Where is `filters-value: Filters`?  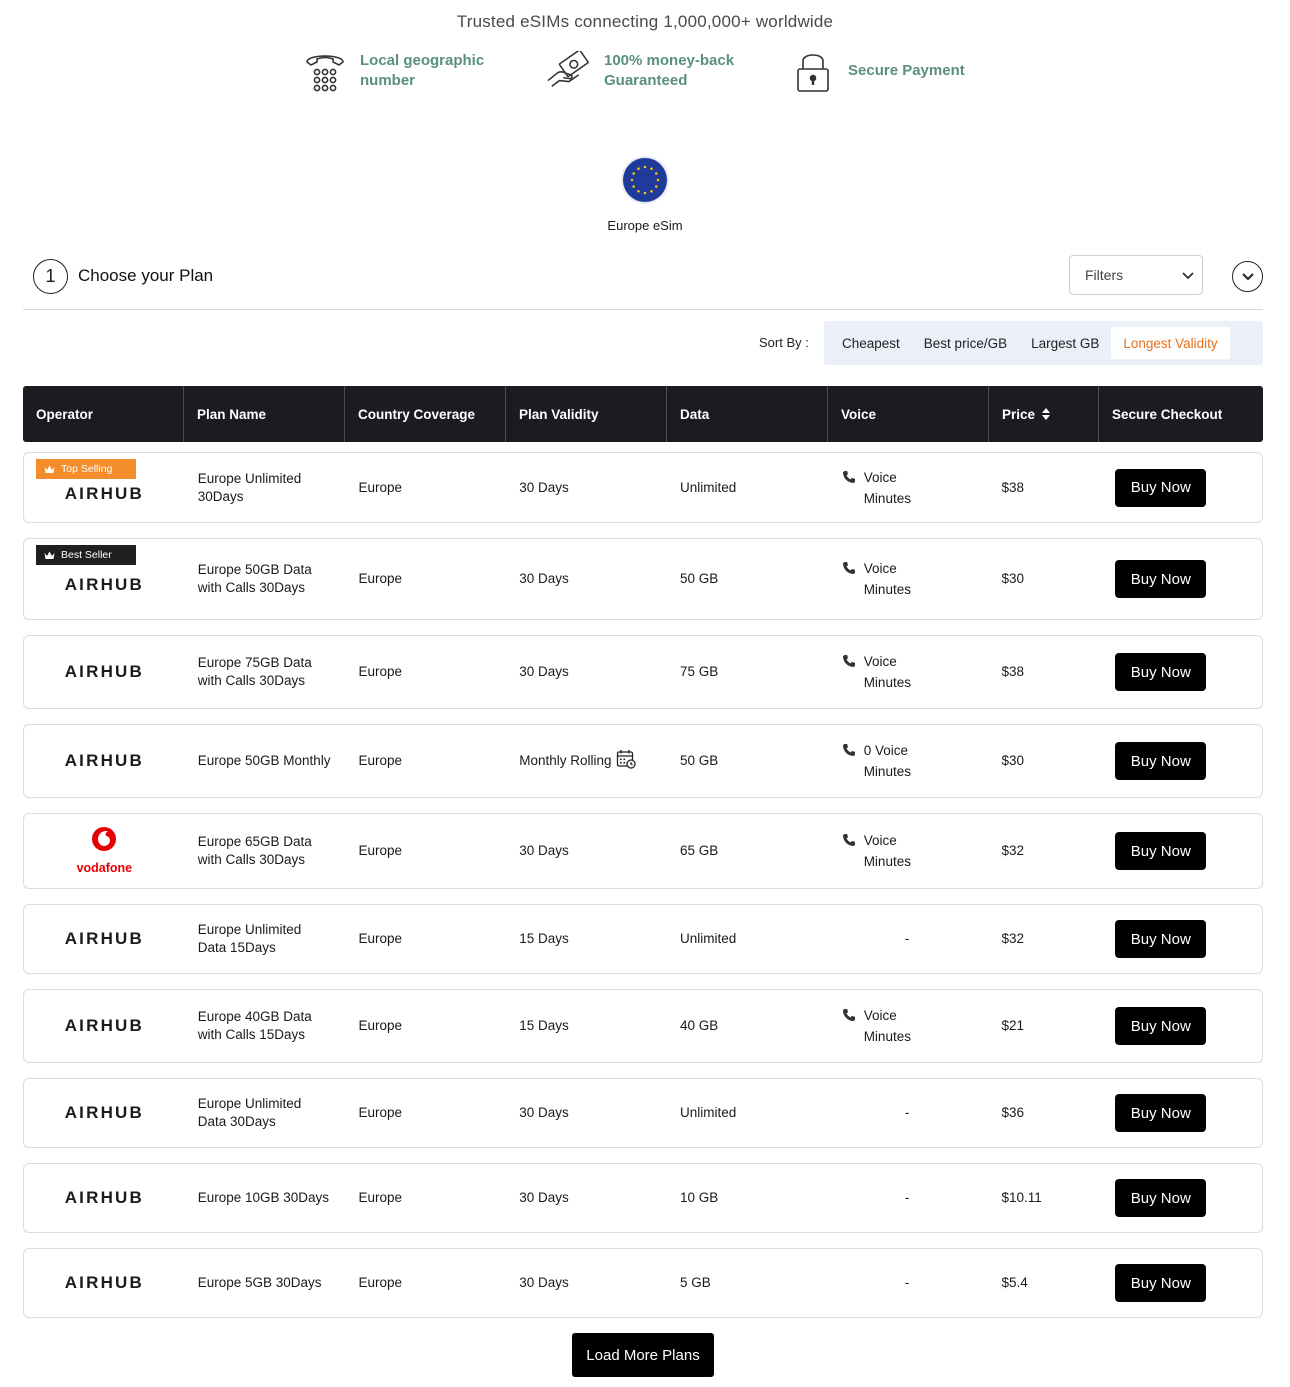 filters-value: Filters is located at coordinates (1104, 275).